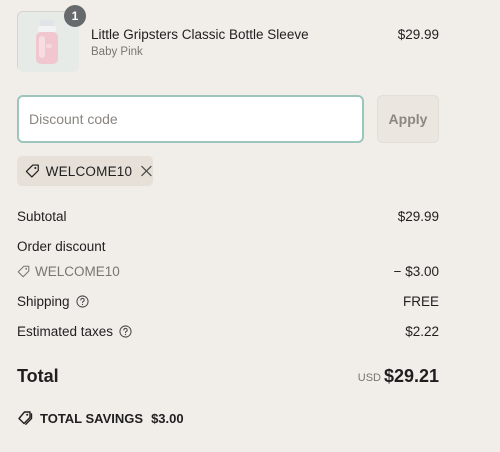  I want to click on shipping-label-group: Shipping, so click(53, 301).